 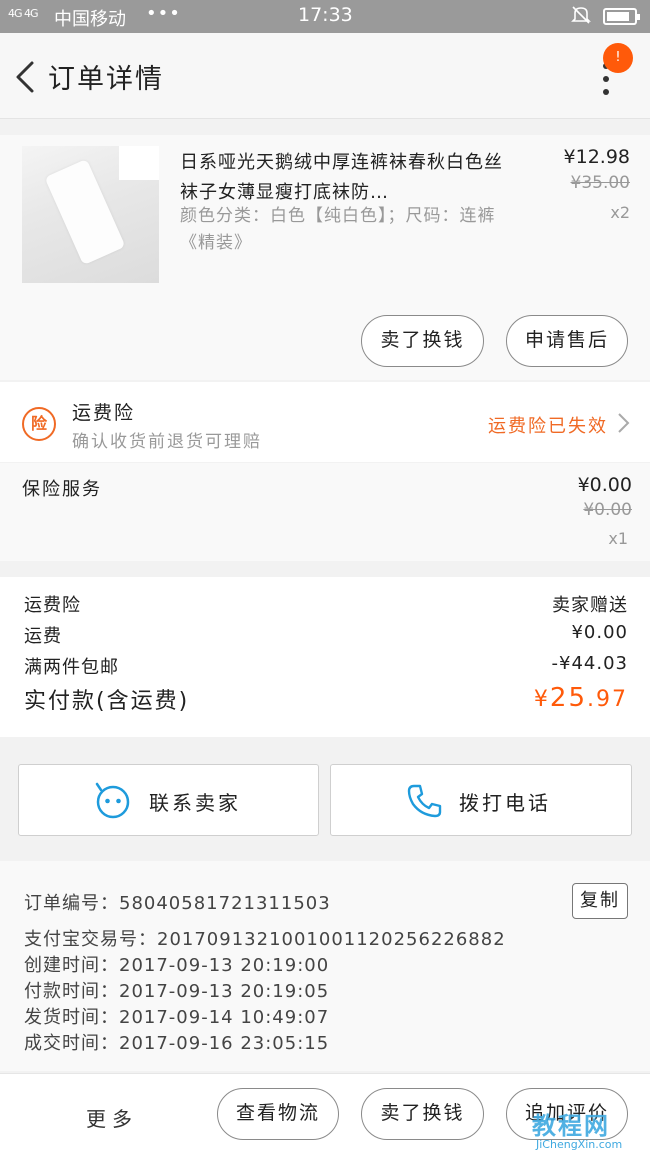 What do you see at coordinates (39, 424) in the screenshot?
I see `insurance-icon: 险` at bounding box center [39, 424].